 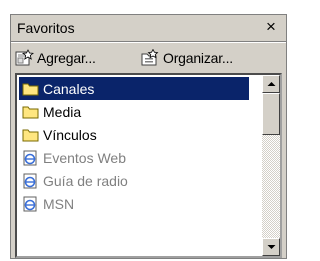 I want to click on scroll-thumb, so click(x=271, y=114).